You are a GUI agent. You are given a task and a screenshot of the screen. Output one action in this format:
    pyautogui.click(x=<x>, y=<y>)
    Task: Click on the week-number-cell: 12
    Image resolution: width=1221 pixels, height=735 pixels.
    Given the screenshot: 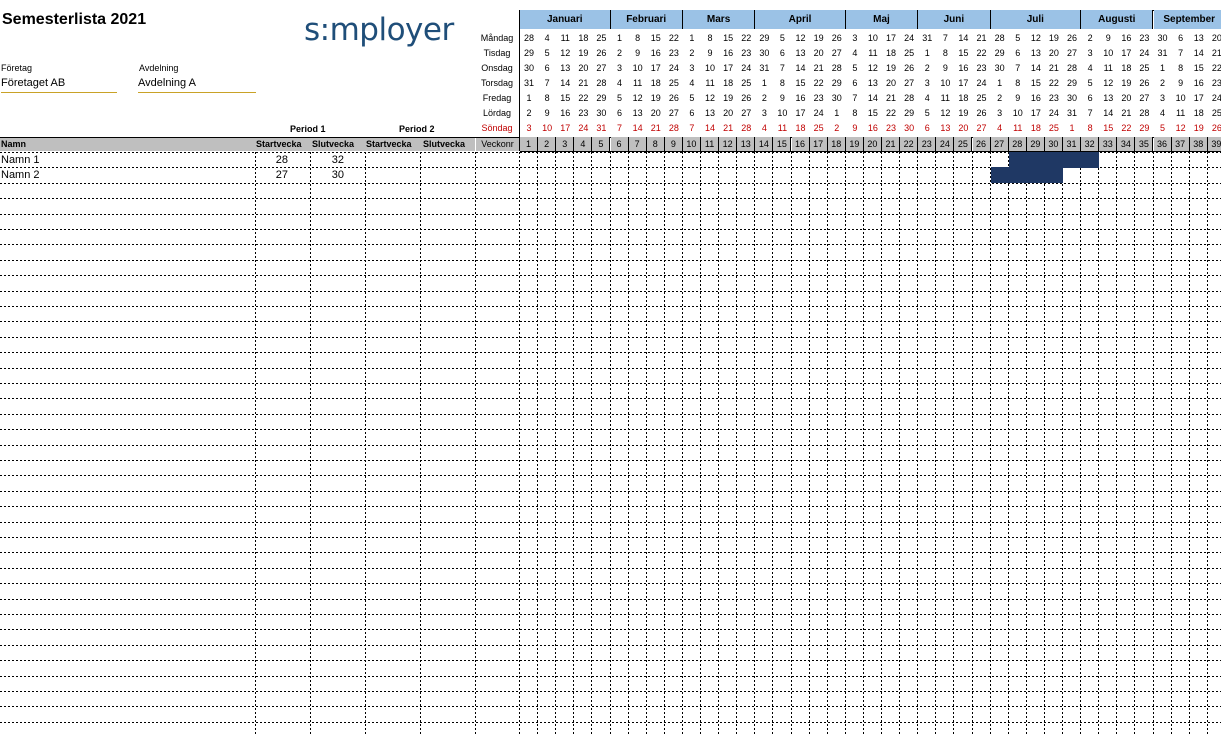 What is the action you would take?
    pyautogui.click(x=728, y=144)
    